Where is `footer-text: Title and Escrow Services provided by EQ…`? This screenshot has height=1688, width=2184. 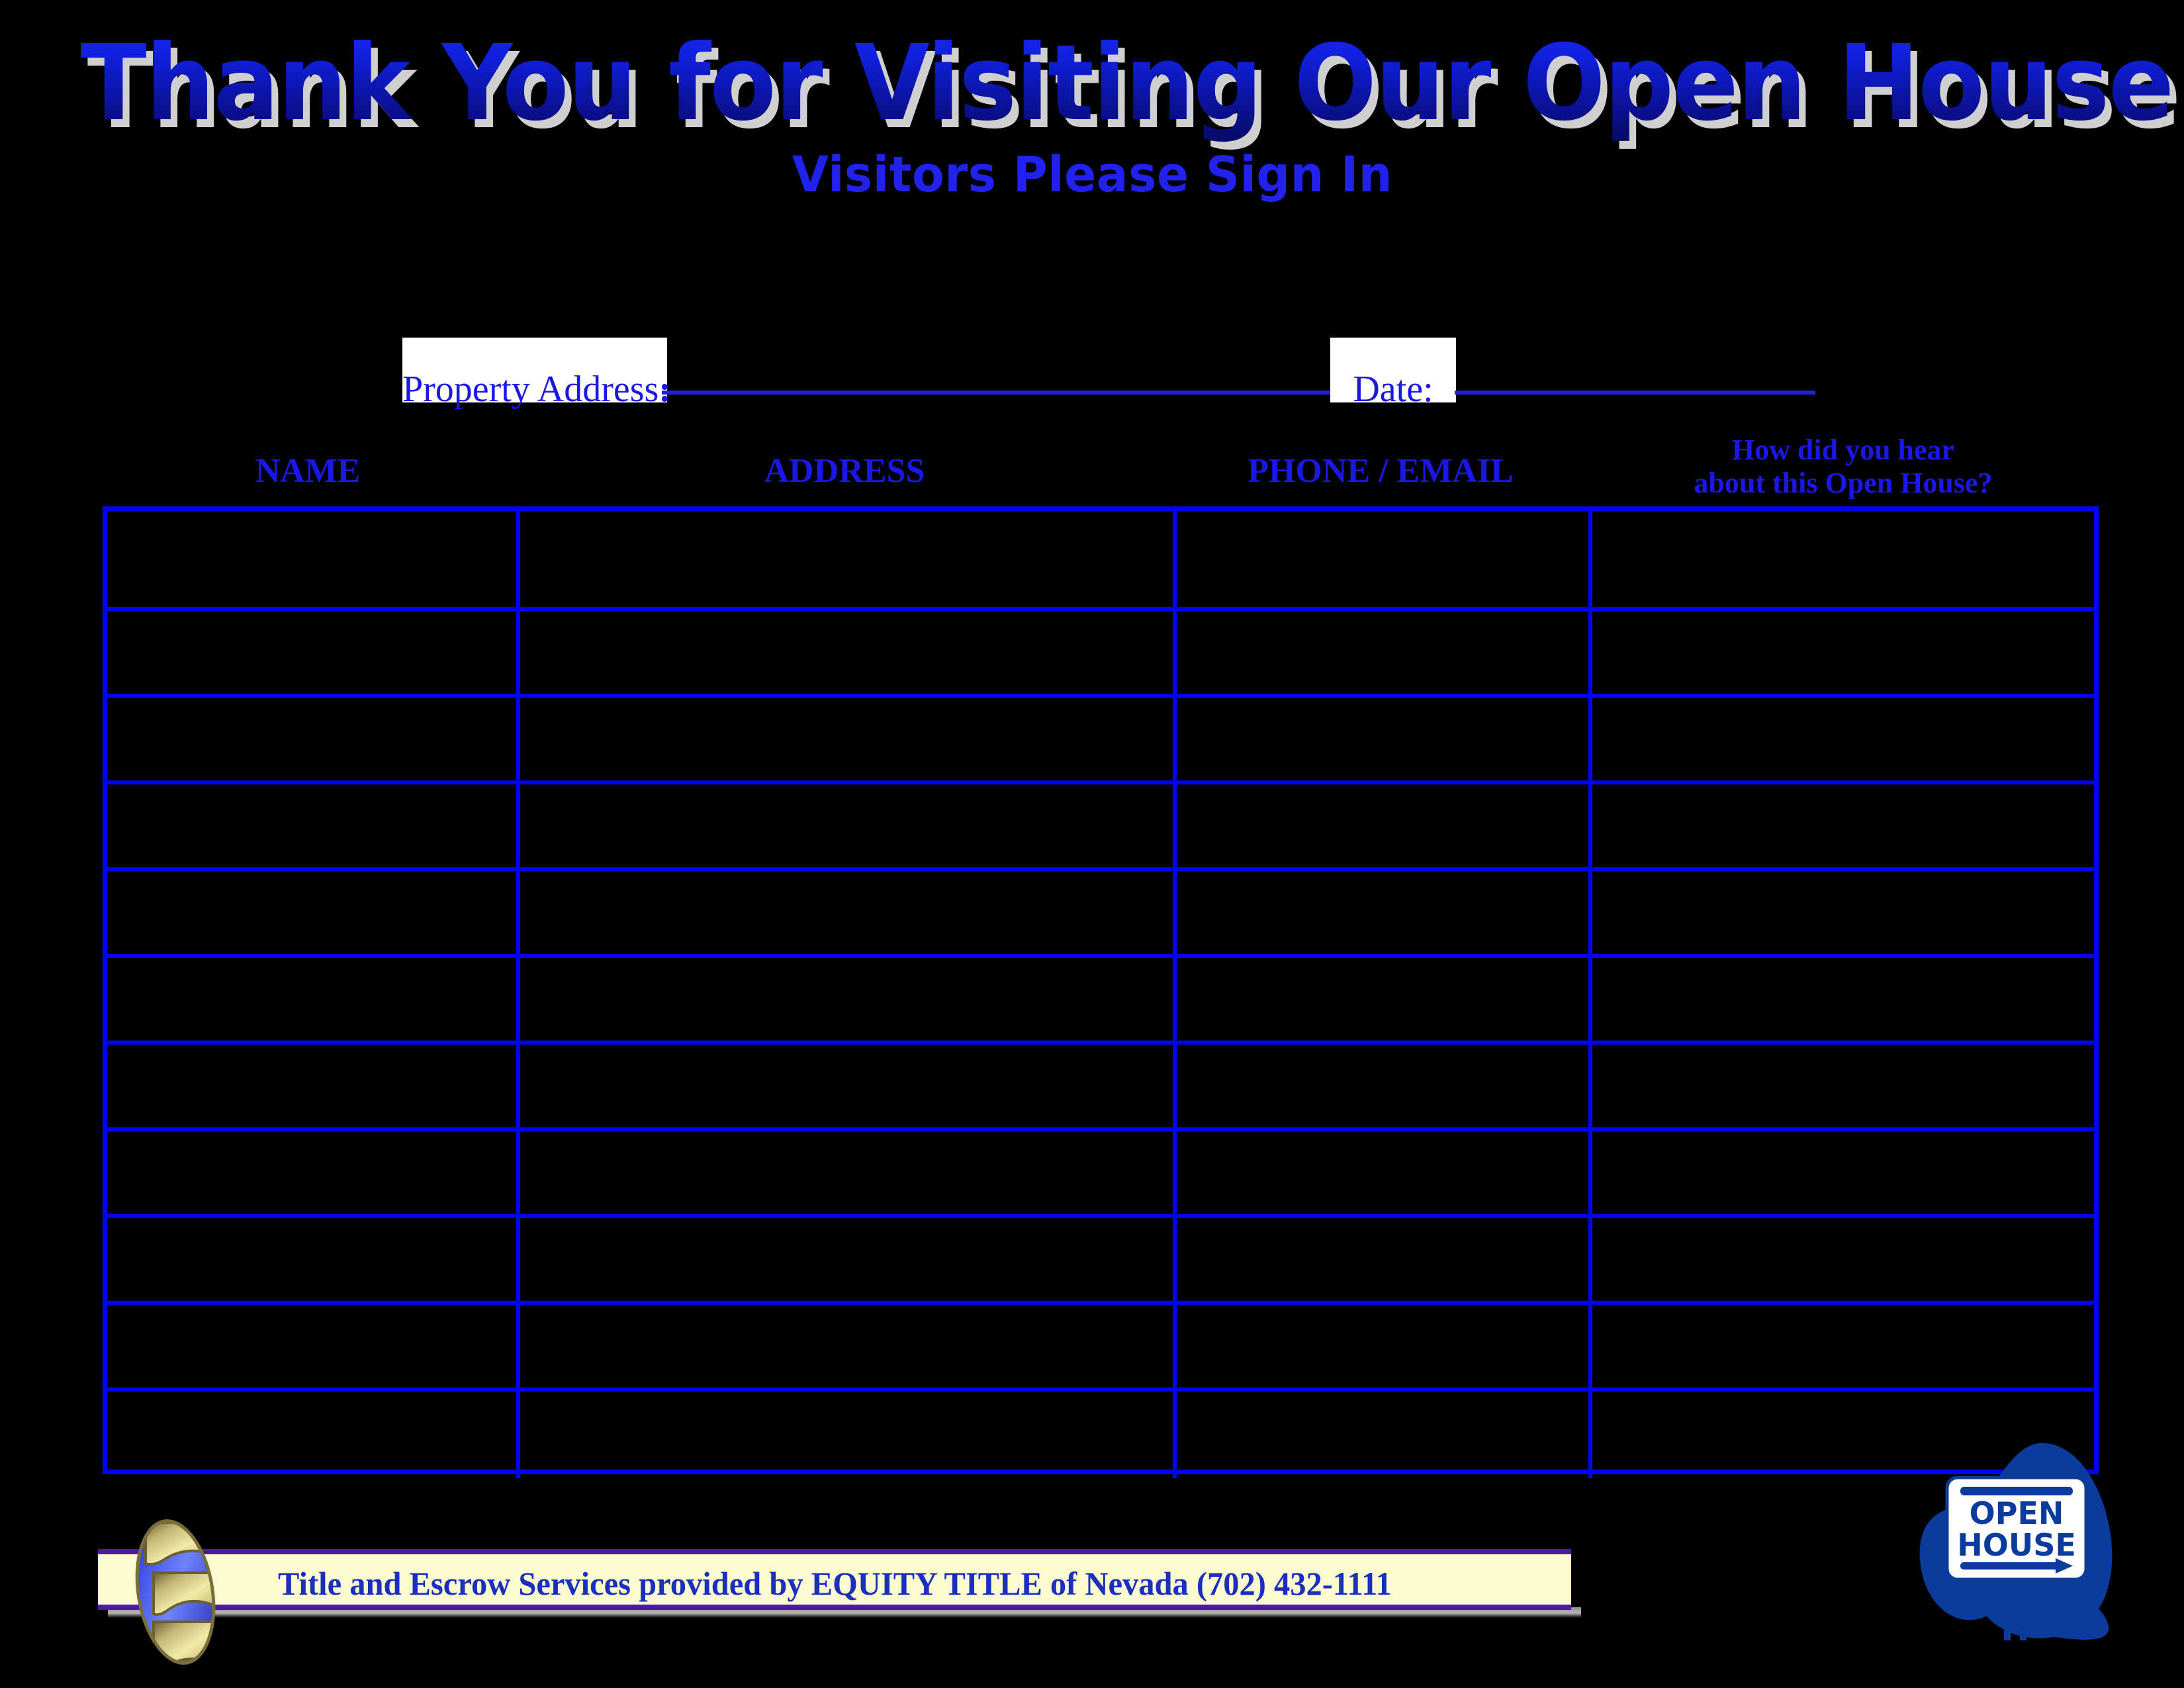
footer-text: Title and Escrow Services provided by EQ… is located at coordinates (835, 1583).